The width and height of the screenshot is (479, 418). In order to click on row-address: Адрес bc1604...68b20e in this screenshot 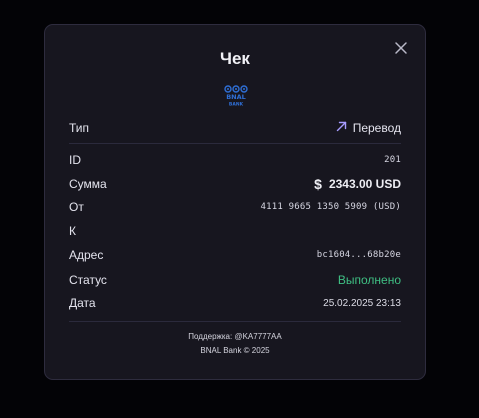, I will do `click(235, 255)`.